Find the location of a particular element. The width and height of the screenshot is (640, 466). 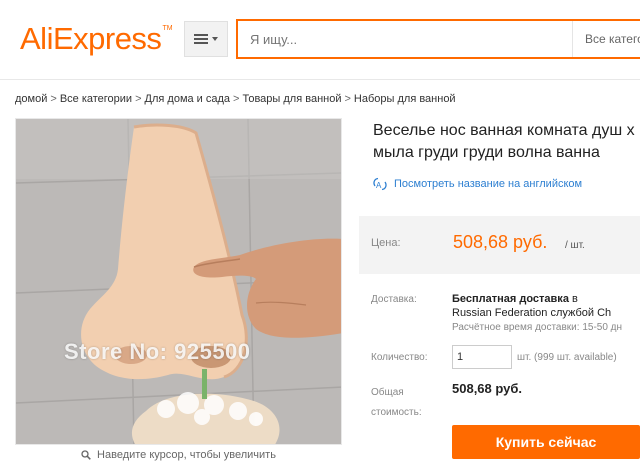

total-label-line-2: стоимость: is located at coordinates (396, 412).